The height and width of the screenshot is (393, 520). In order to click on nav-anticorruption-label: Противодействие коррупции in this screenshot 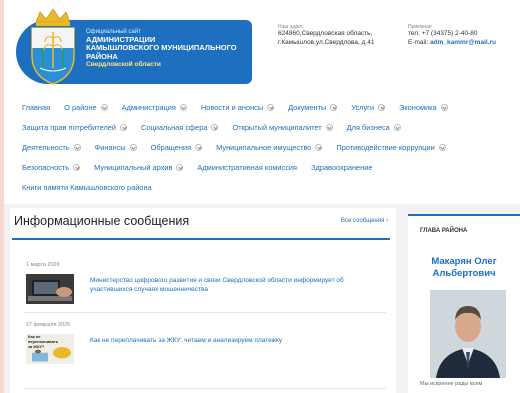, I will do `click(385, 147)`.